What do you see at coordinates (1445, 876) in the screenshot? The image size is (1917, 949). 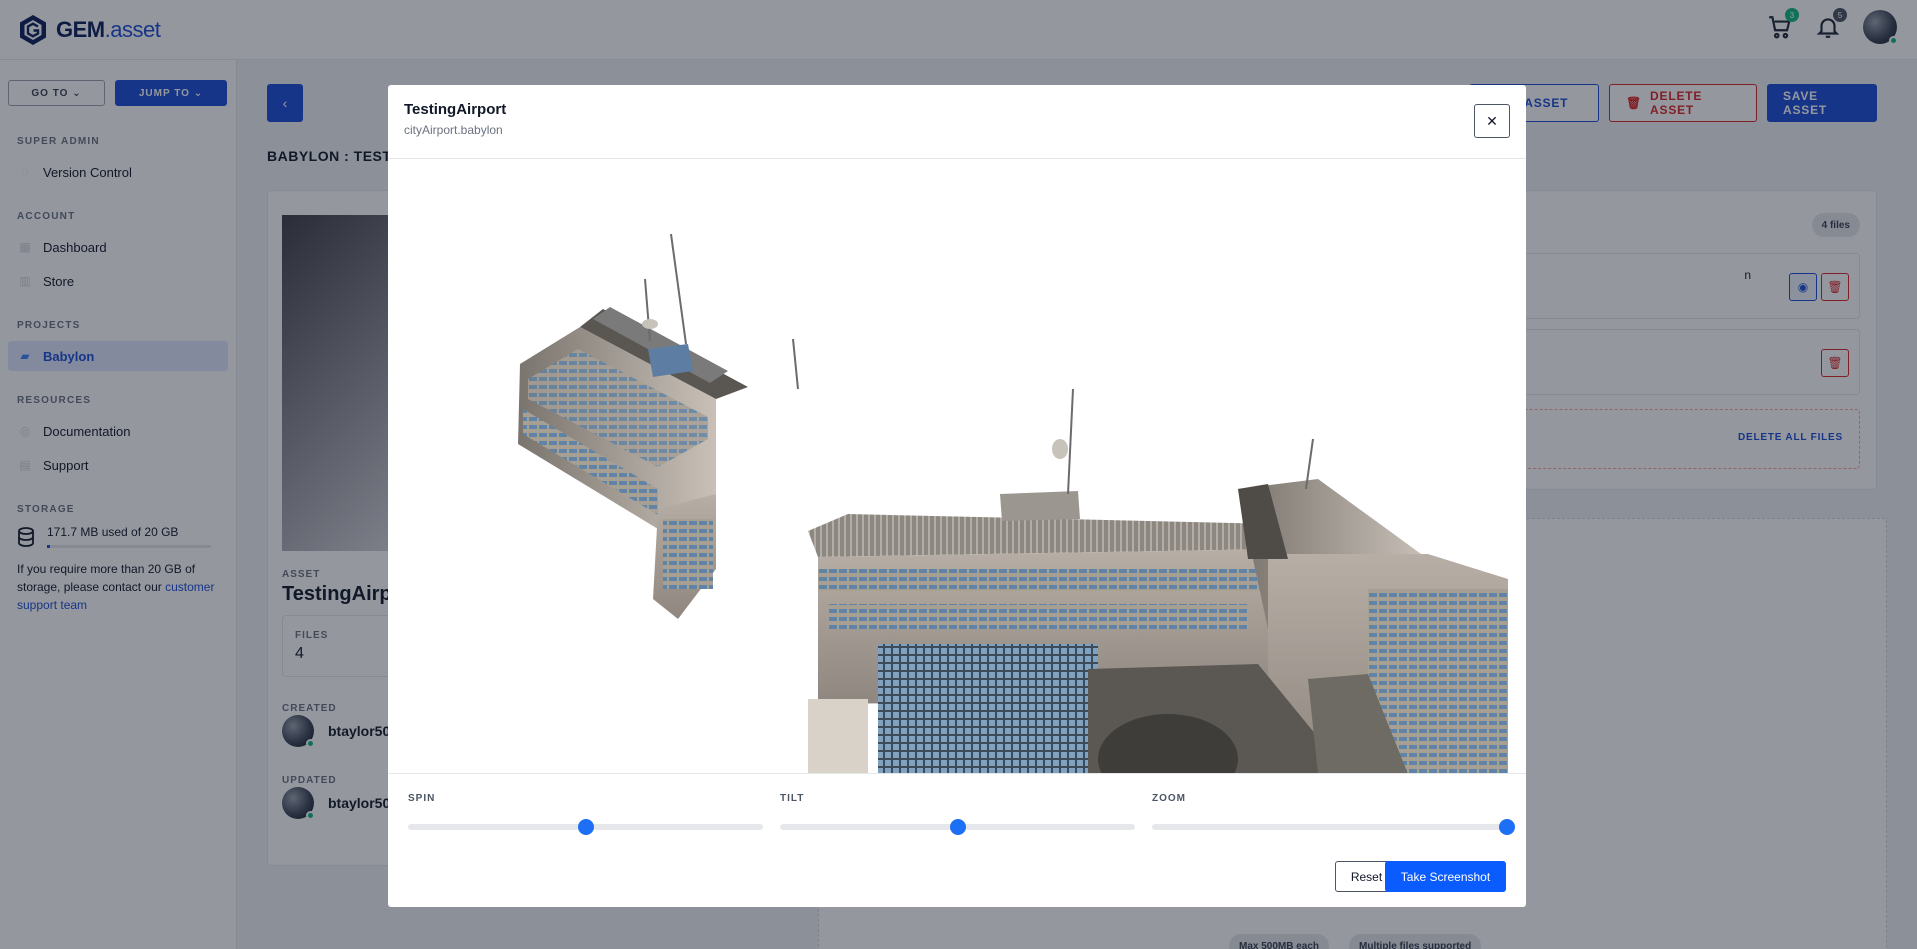 I see `take-screenshot-button: Take Screenshot` at bounding box center [1445, 876].